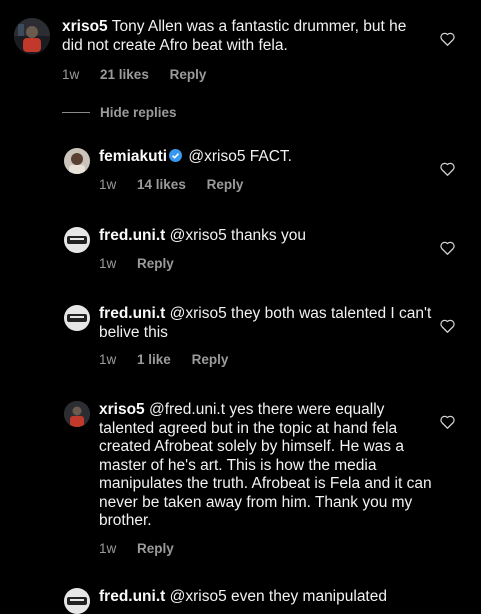 The height and width of the screenshot is (614, 481). I want to click on hide-replies-button: Hide replies, so click(119, 112).